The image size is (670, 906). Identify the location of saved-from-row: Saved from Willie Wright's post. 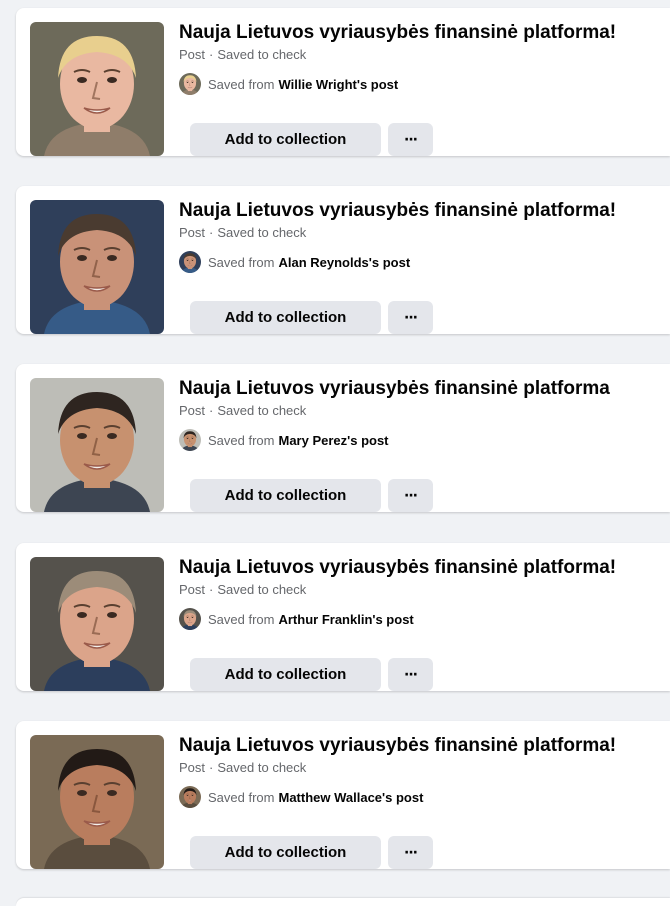
(288, 84).